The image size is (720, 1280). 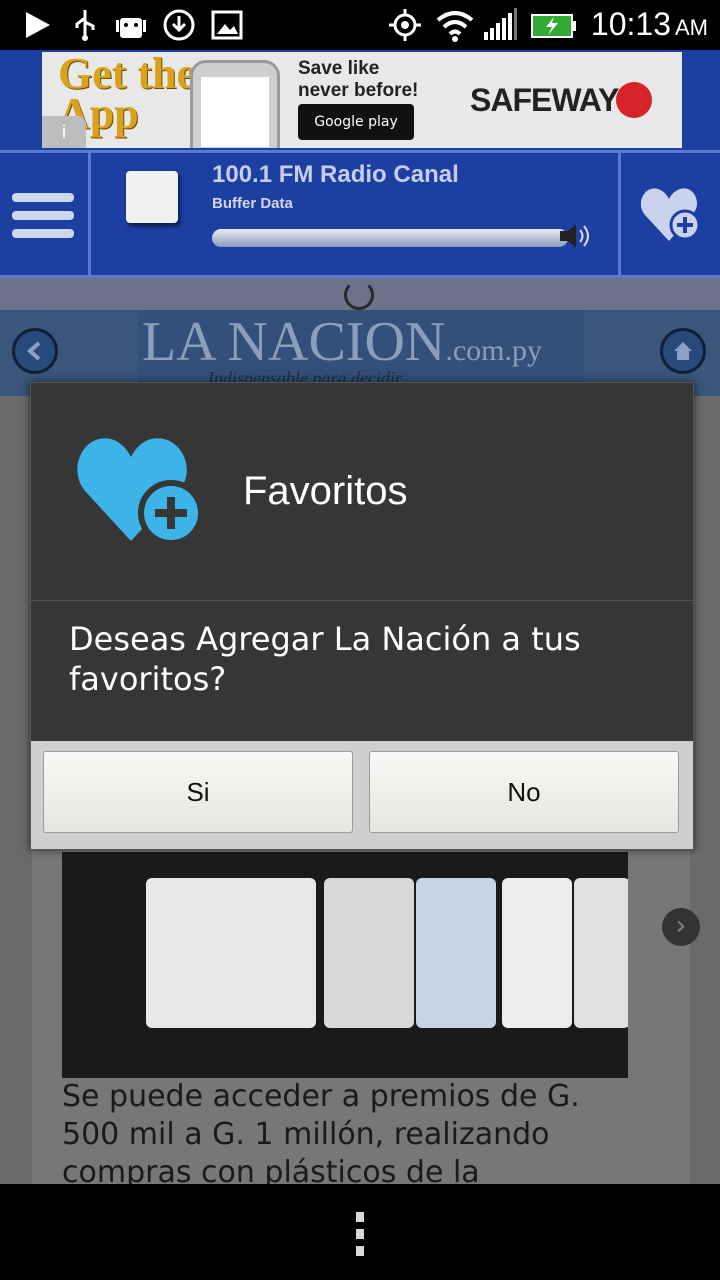 I want to click on image-icon, so click(x=227, y=25).